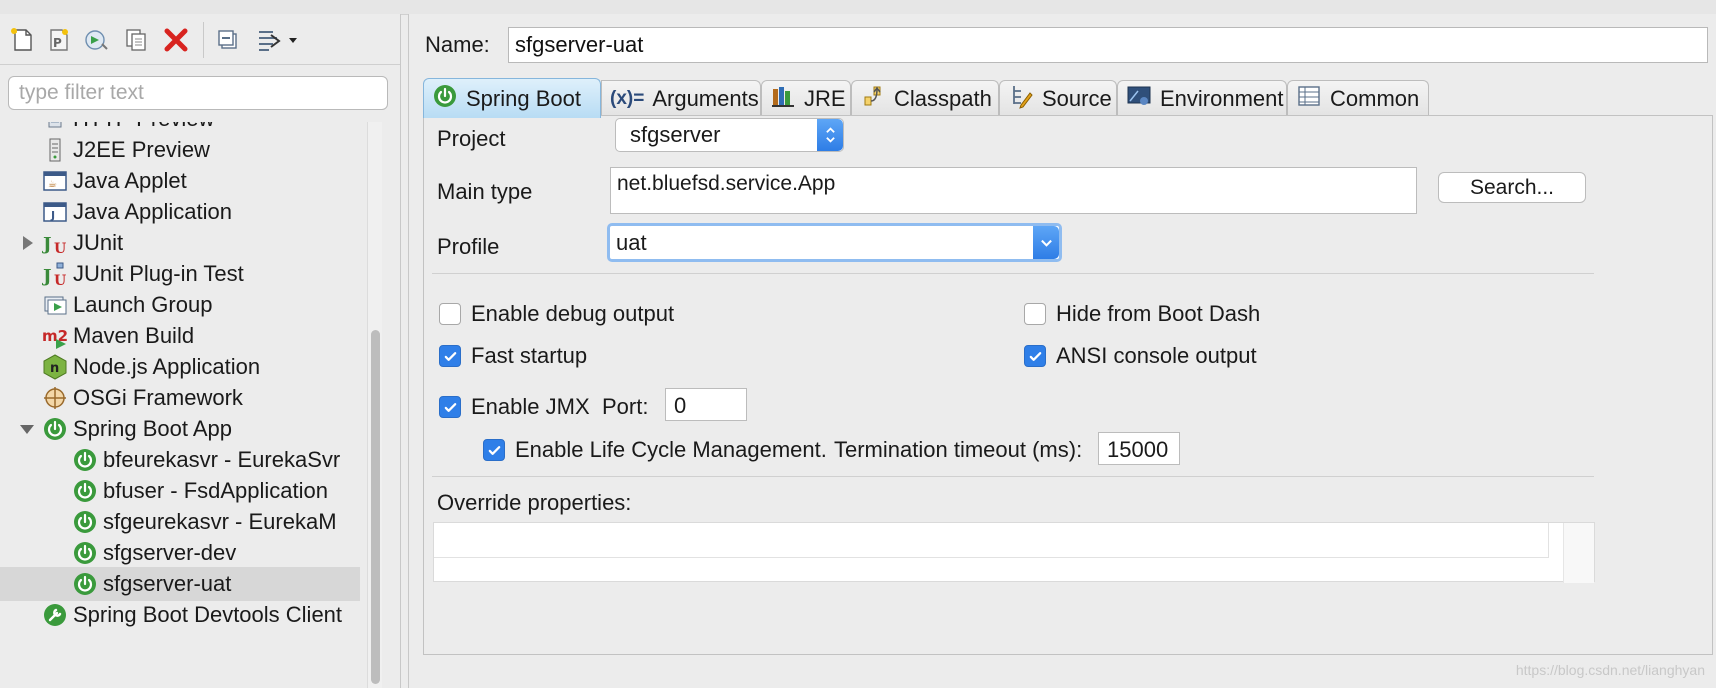  Describe the element at coordinates (180, 336) in the screenshot. I see `tree-item: m2 Maven Build` at that location.